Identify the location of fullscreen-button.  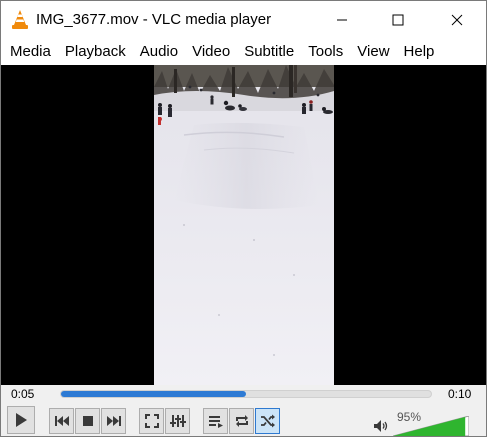
(151, 421).